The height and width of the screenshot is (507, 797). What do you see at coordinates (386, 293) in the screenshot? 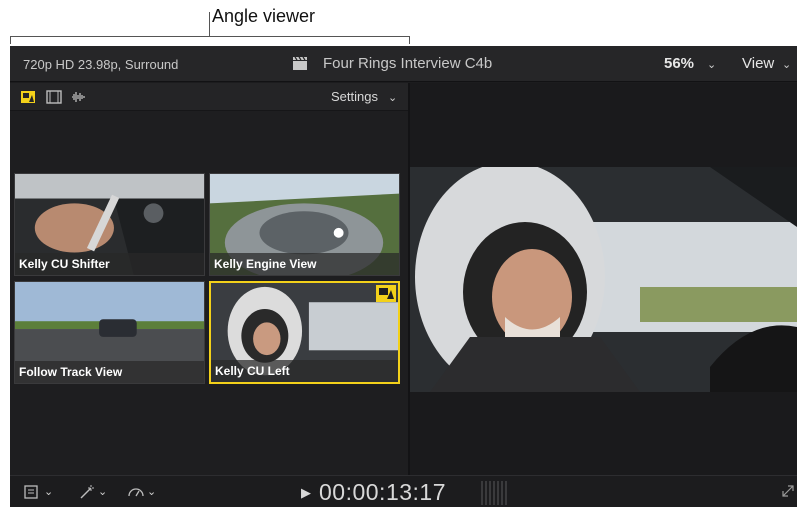
I see `active-angle-badge-icon` at bounding box center [386, 293].